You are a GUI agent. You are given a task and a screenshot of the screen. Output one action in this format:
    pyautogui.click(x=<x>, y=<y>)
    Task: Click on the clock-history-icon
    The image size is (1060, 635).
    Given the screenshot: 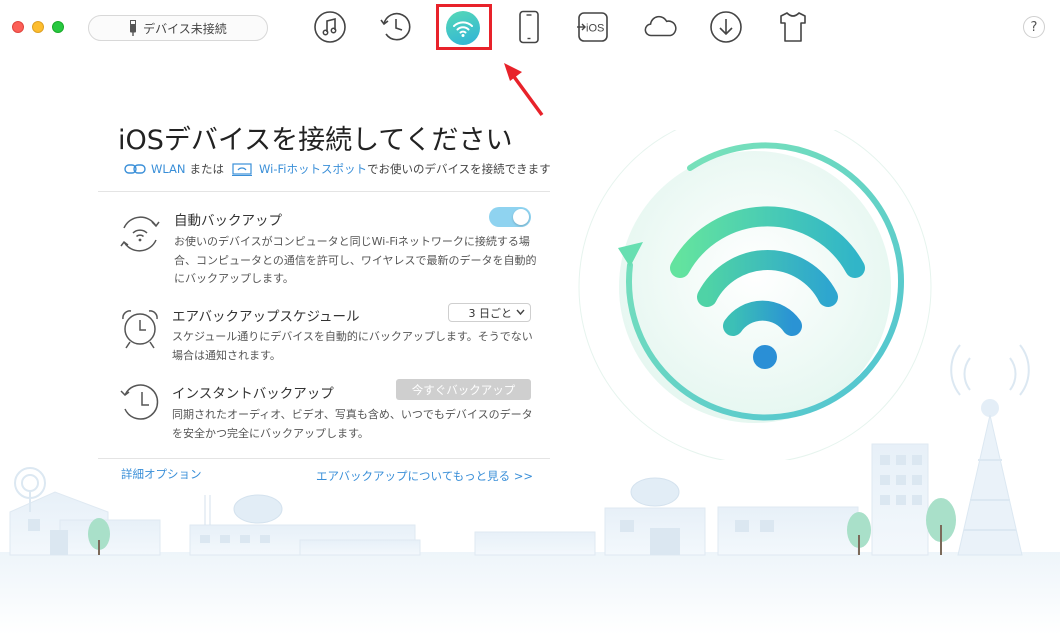 What is the action you would take?
    pyautogui.click(x=395, y=26)
    